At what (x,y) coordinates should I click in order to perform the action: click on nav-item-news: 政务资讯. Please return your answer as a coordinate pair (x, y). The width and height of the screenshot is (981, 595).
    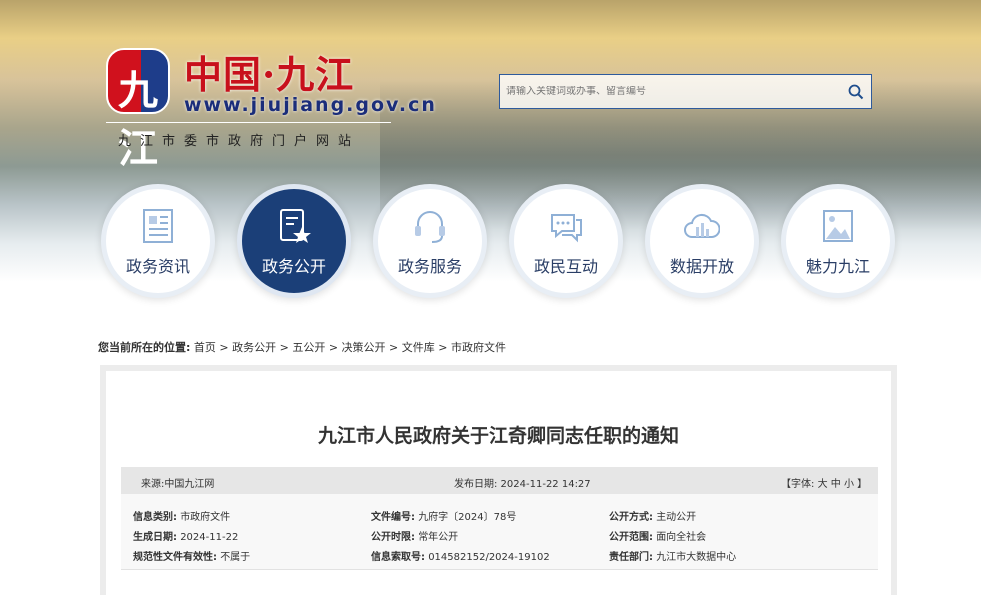
    Looking at the image, I should click on (158, 241).